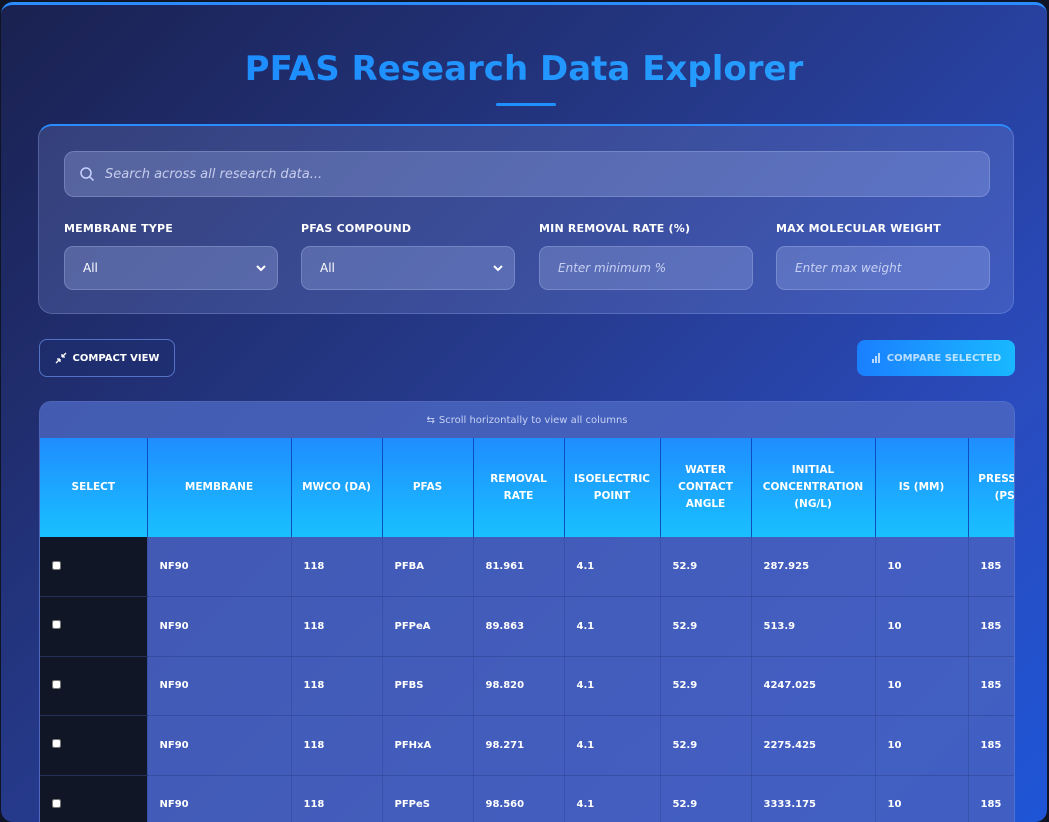  I want to click on min-removal-rate-input: Enter minimum %, so click(646, 268).